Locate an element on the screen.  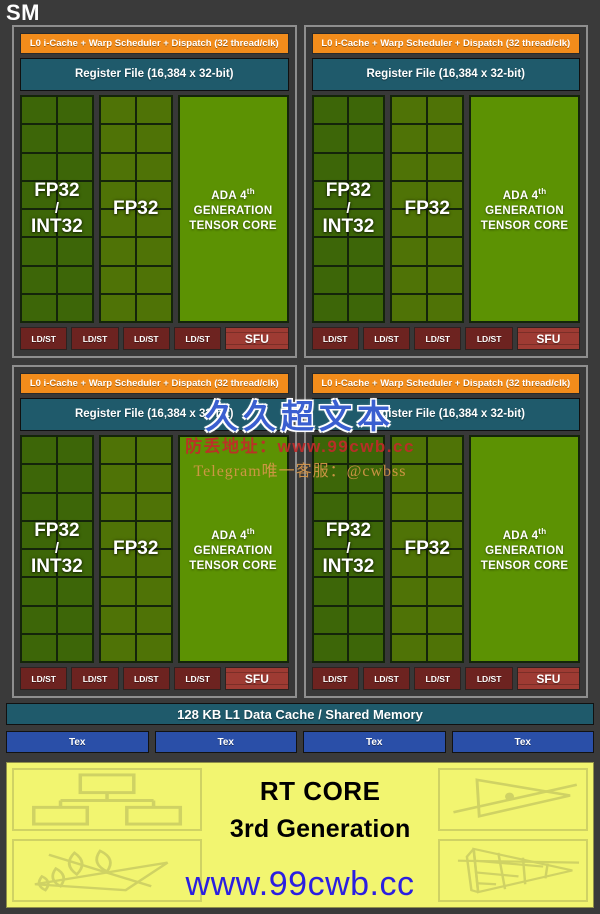
l1-data-cache-bar: 128 KB L1 Data Cache / Shared Memory is located at coordinates (300, 714).